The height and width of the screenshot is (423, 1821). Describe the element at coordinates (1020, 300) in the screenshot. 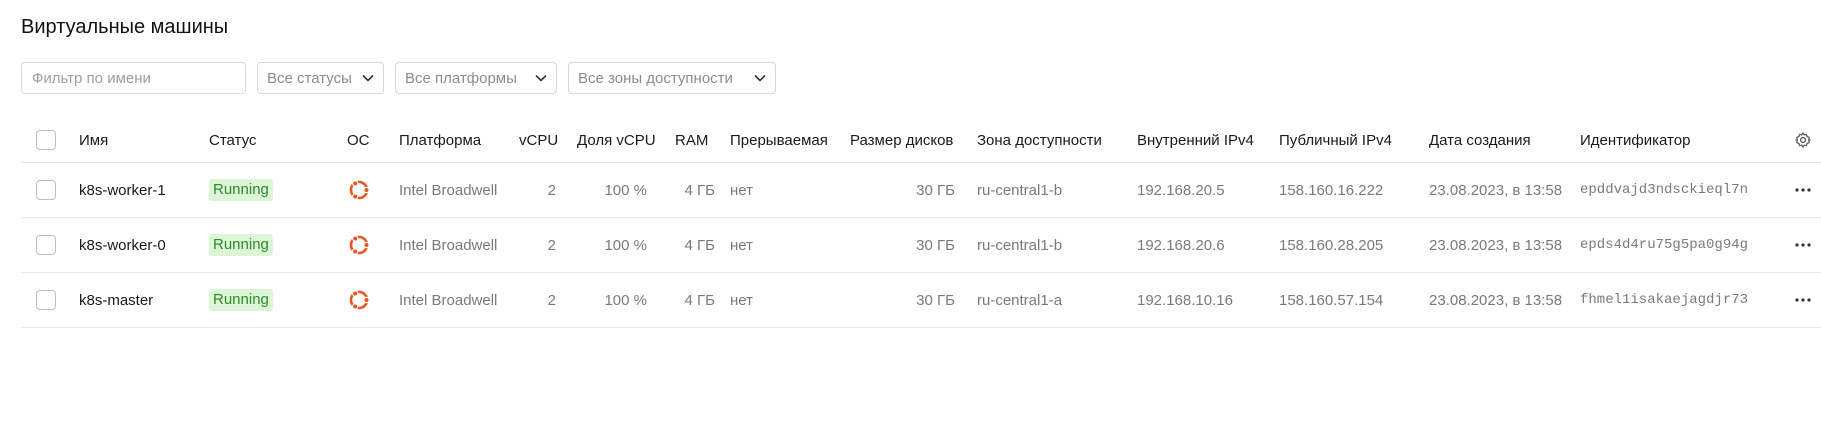

I see `vm-zone: ru-central1-a` at that location.